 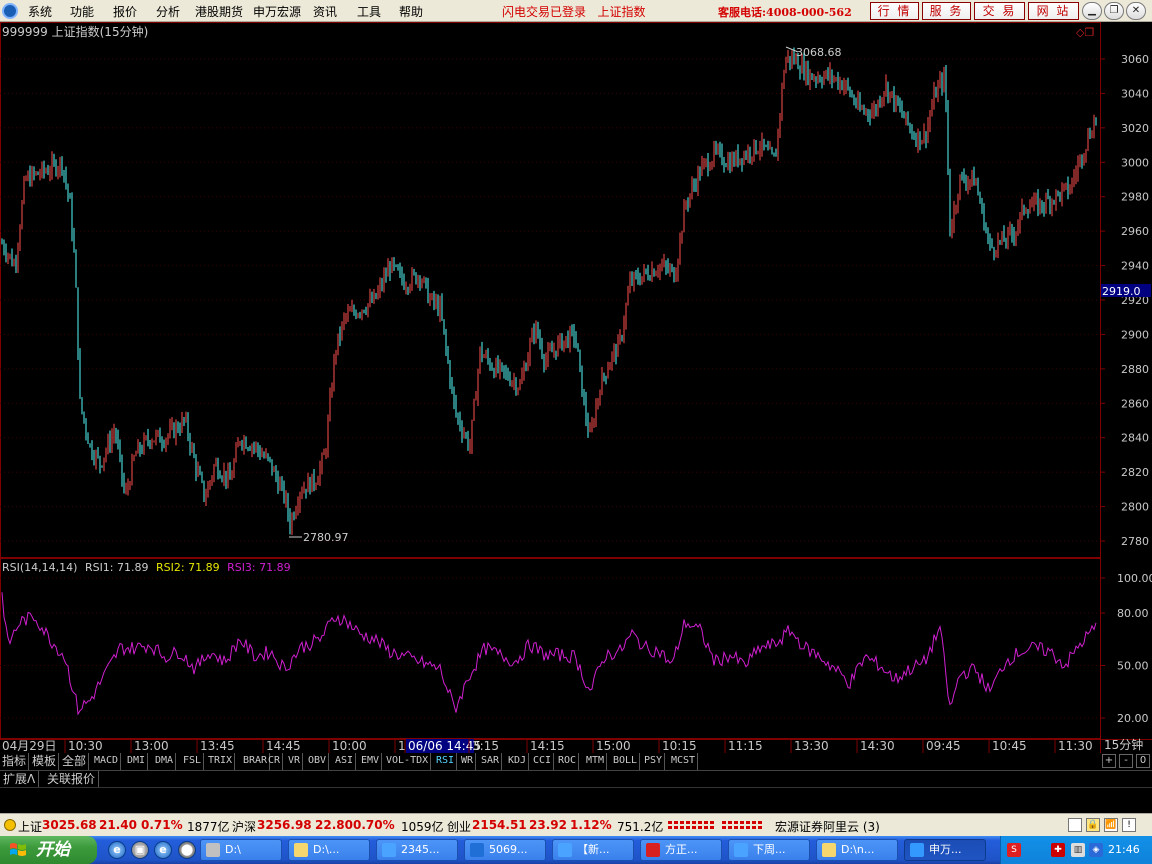 What do you see at coordinates (1093, 825) in the screenshot?
I see `lock-icon: 🔒` at bounding box center [1093, 825].